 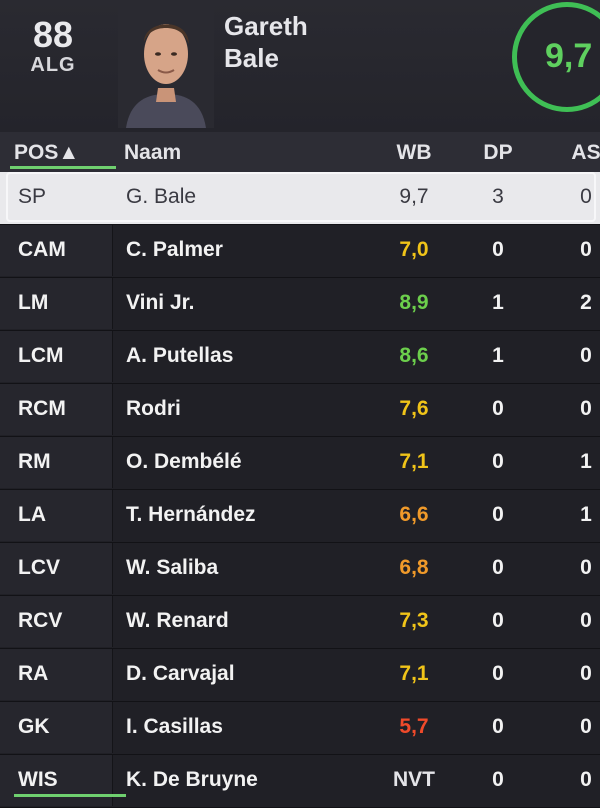 What do you see at coordinates (42, 408) in the screenshot?
I see `player-position-label: RCM` at bounding box center [42, 408].